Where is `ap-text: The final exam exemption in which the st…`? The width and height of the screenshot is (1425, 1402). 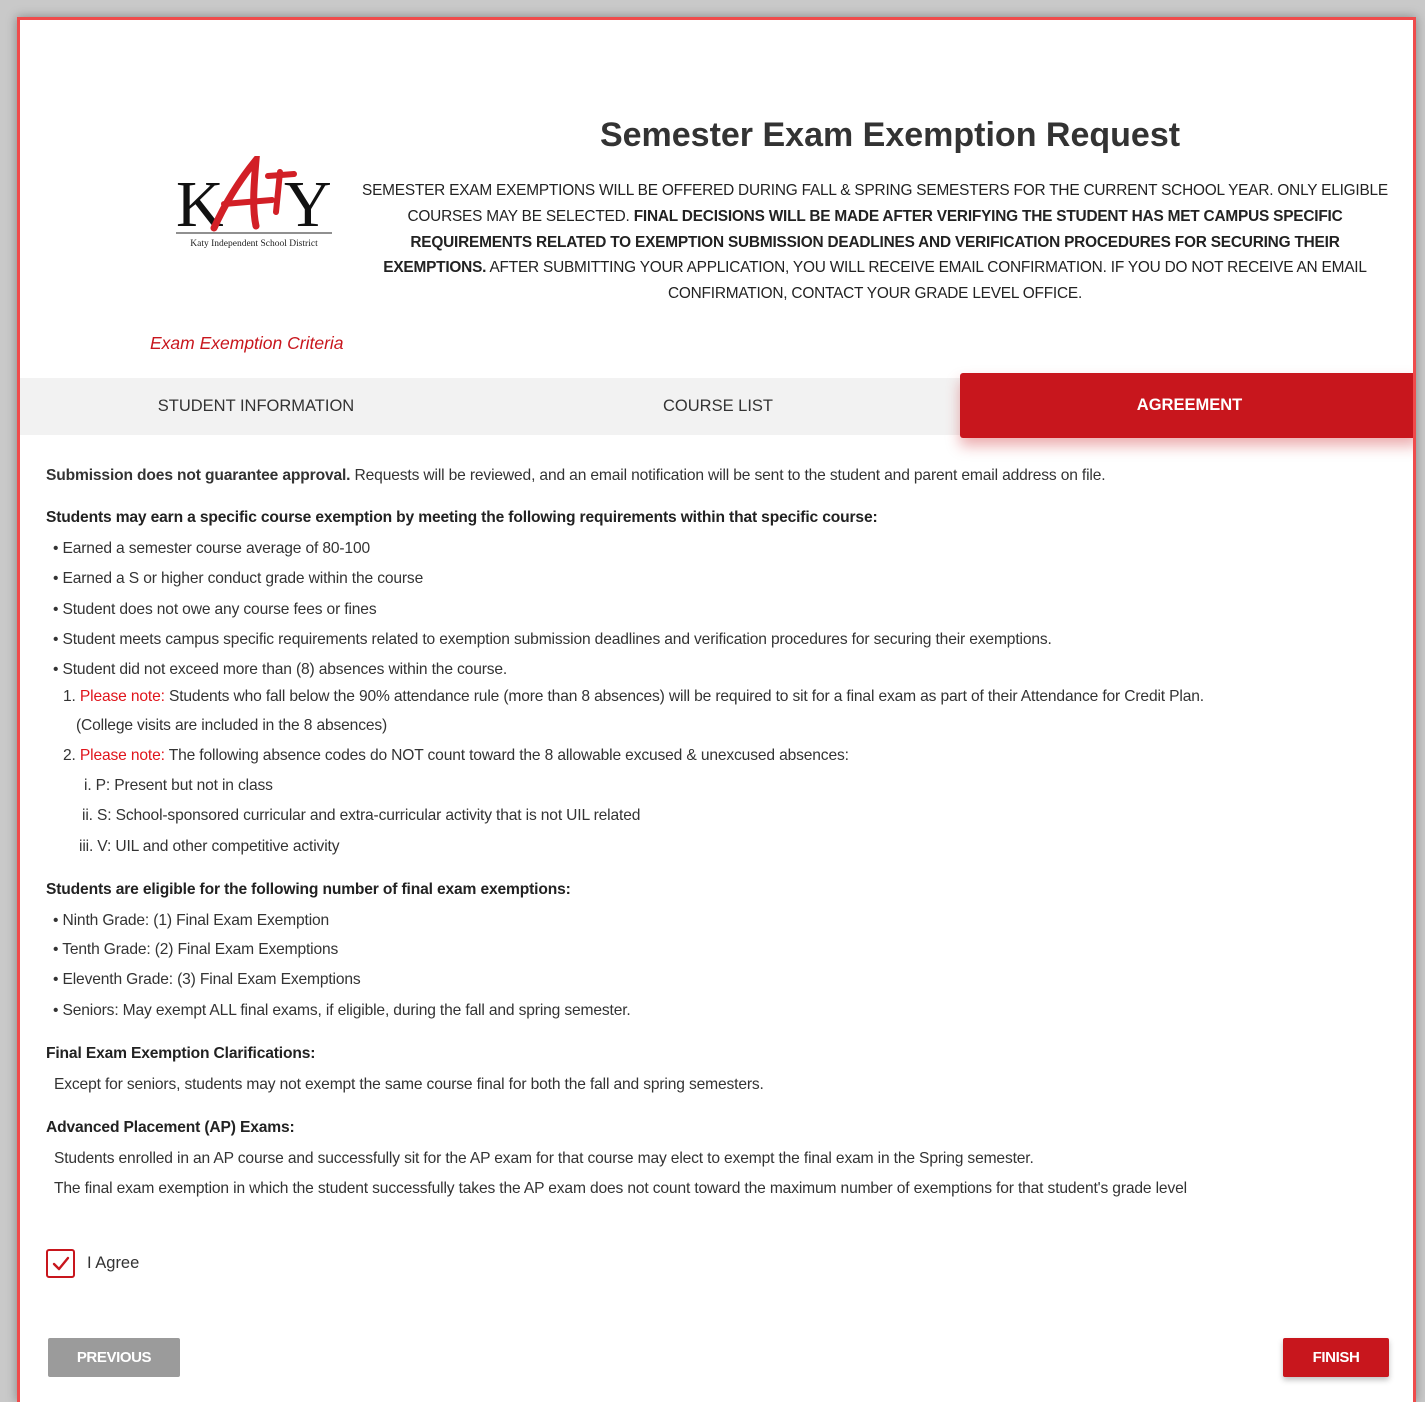 ap-text: The final exam exemption in which the st… is located at coordinates (620, 1189).